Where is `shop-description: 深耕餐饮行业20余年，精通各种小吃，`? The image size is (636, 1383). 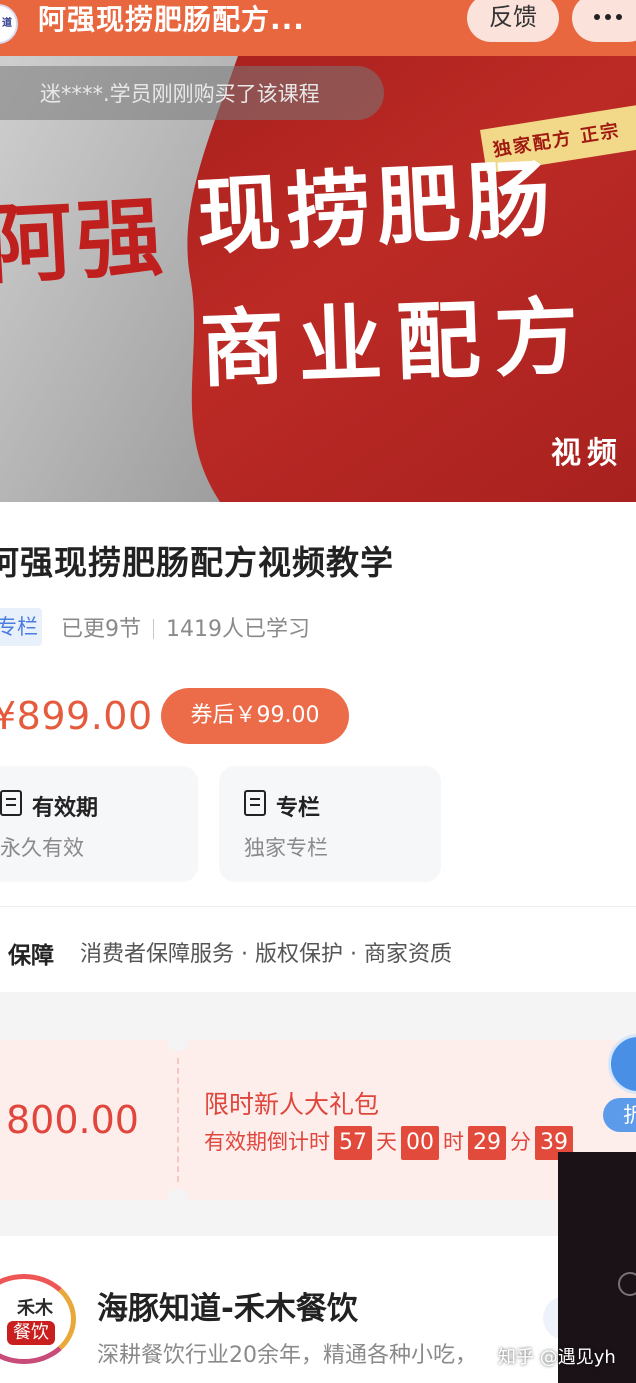 shop-description: 深耕餐饮行业20余年，精通各种小吃， is located at coordinates (287, 1355).